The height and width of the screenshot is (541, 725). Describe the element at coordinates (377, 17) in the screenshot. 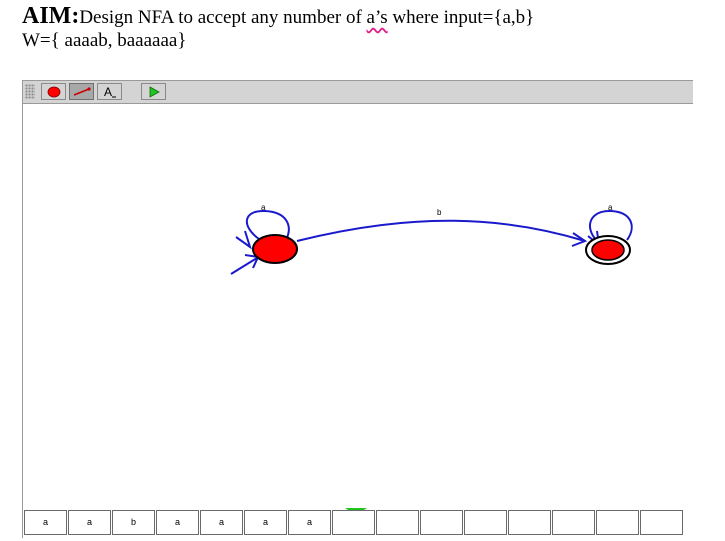

I see `aim-text-underlined: a’s` at that location.